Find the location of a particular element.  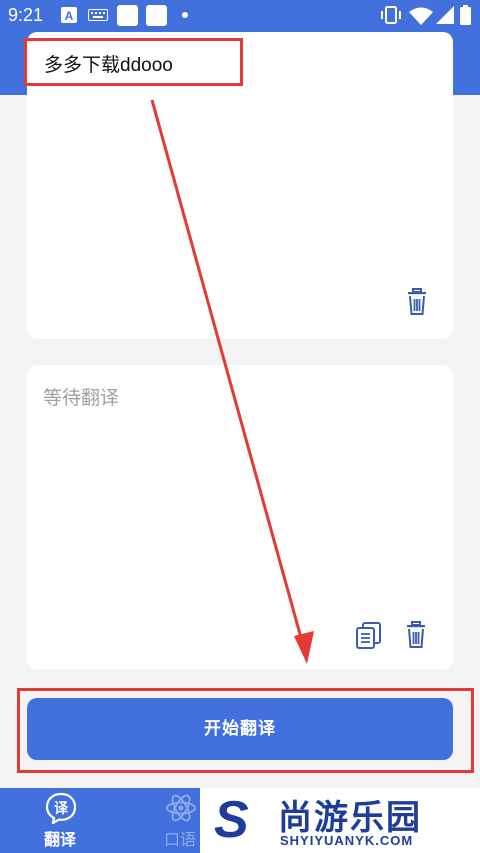

atom-icon is located at coordinates (181, 808).